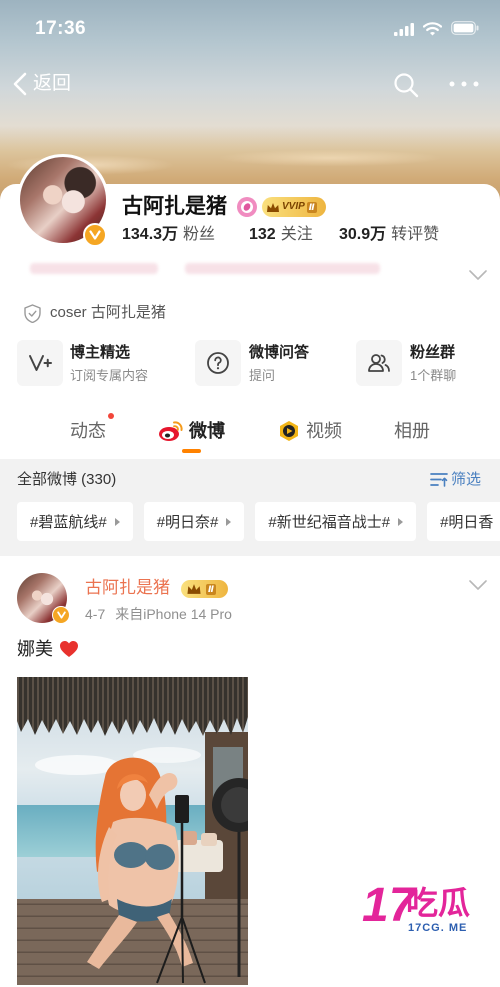 The image size is (500, 987). Describe the element at coordinates (108, 312) in the screenshot. I see `verification-text: coser 古阿扎是猪` at that location.